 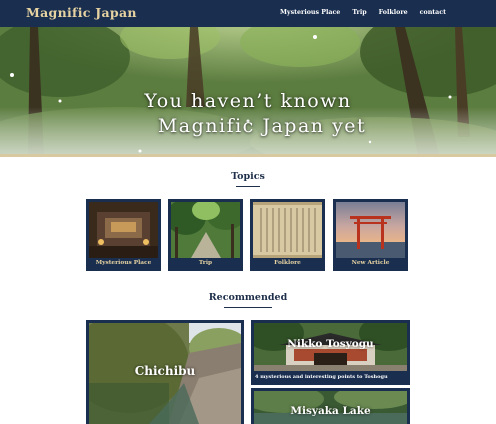 I want to click on nav-mysterious-place: Mysterious Place, so click(x=310, y=12).